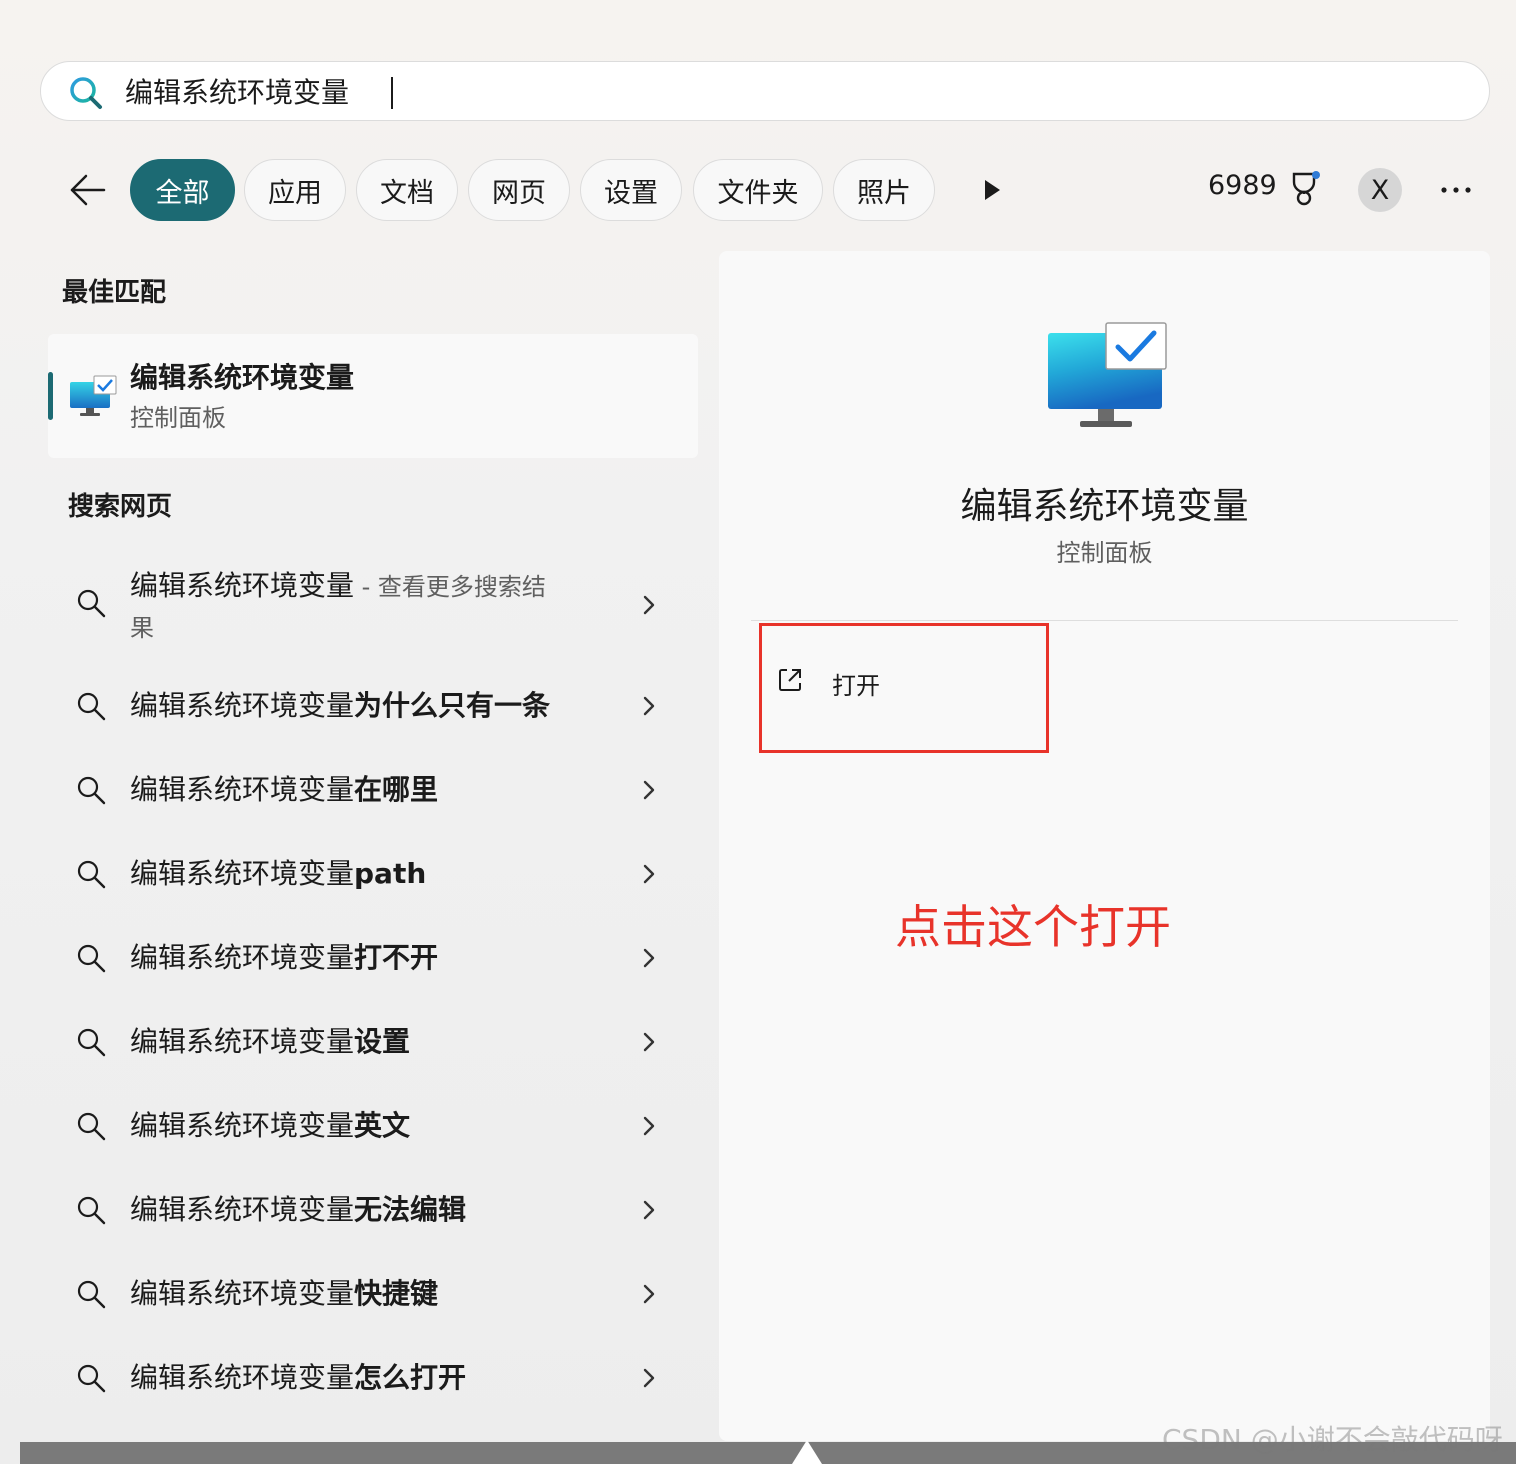 This screenshot has height=1464, width=1516. Describe the element at coordinates (452, 705) in the screenshot. I see `query-suffix: 为什么只有一条` at that location.